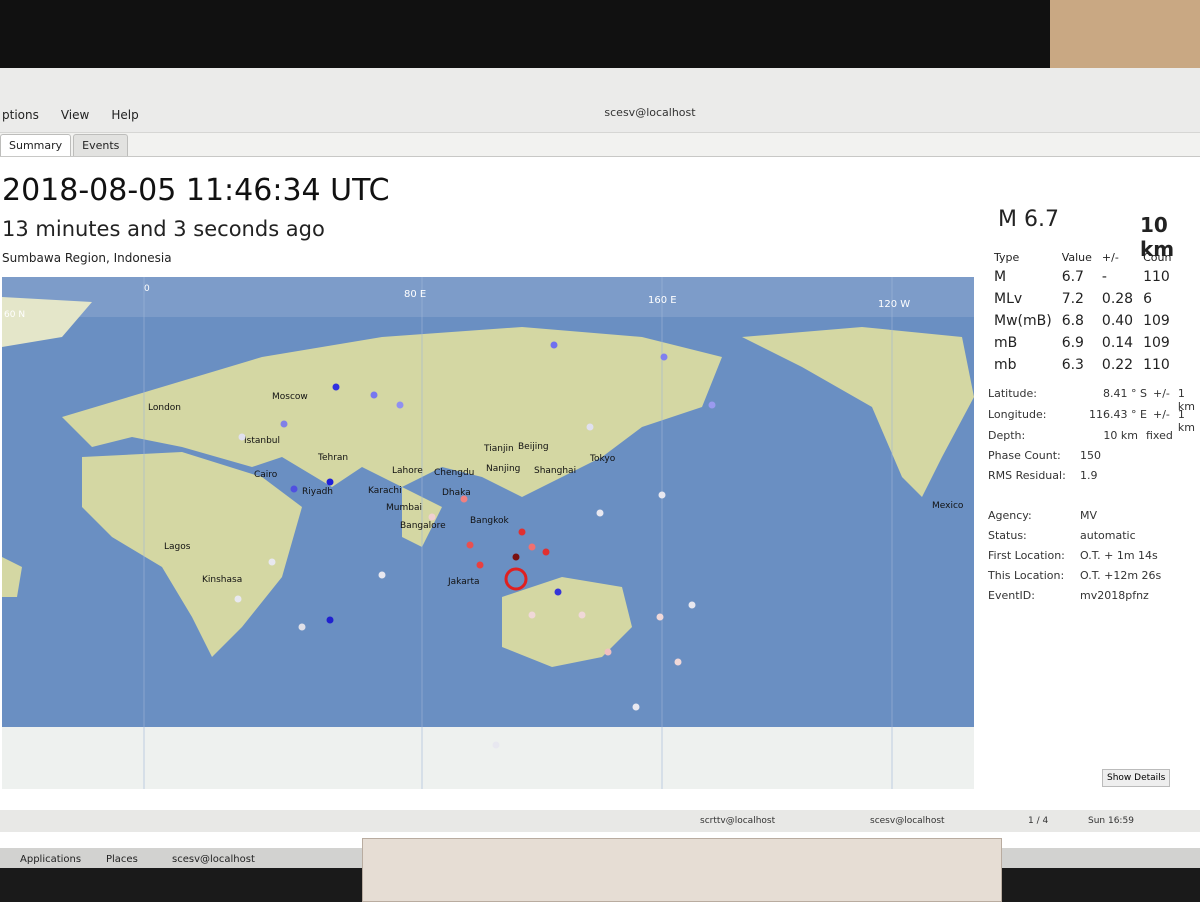  I want to click on cell-err: -, so click(1104, 277).